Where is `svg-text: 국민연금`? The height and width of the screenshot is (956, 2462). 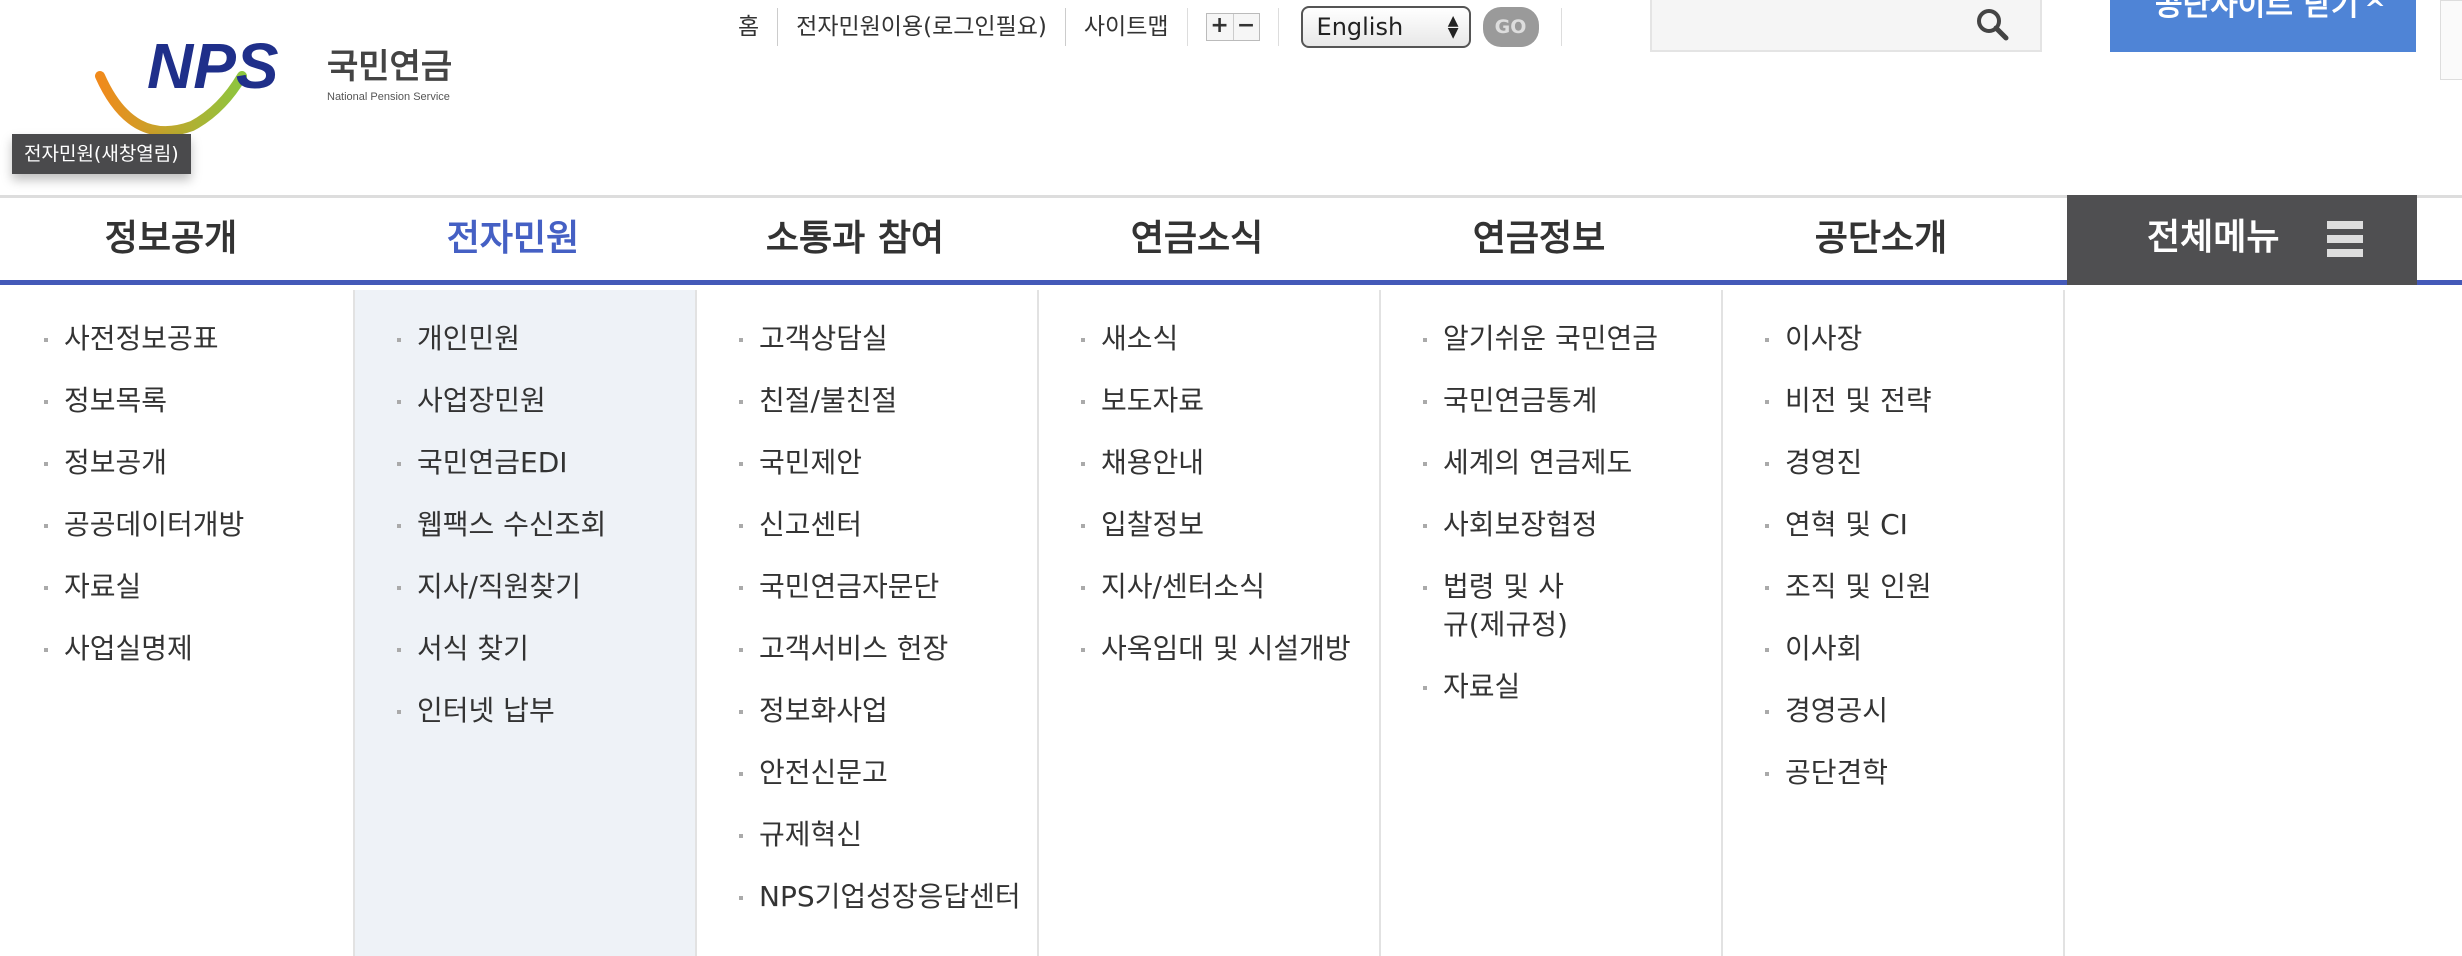 svg-text: 국민연금 is located at coordinates (389, 67).